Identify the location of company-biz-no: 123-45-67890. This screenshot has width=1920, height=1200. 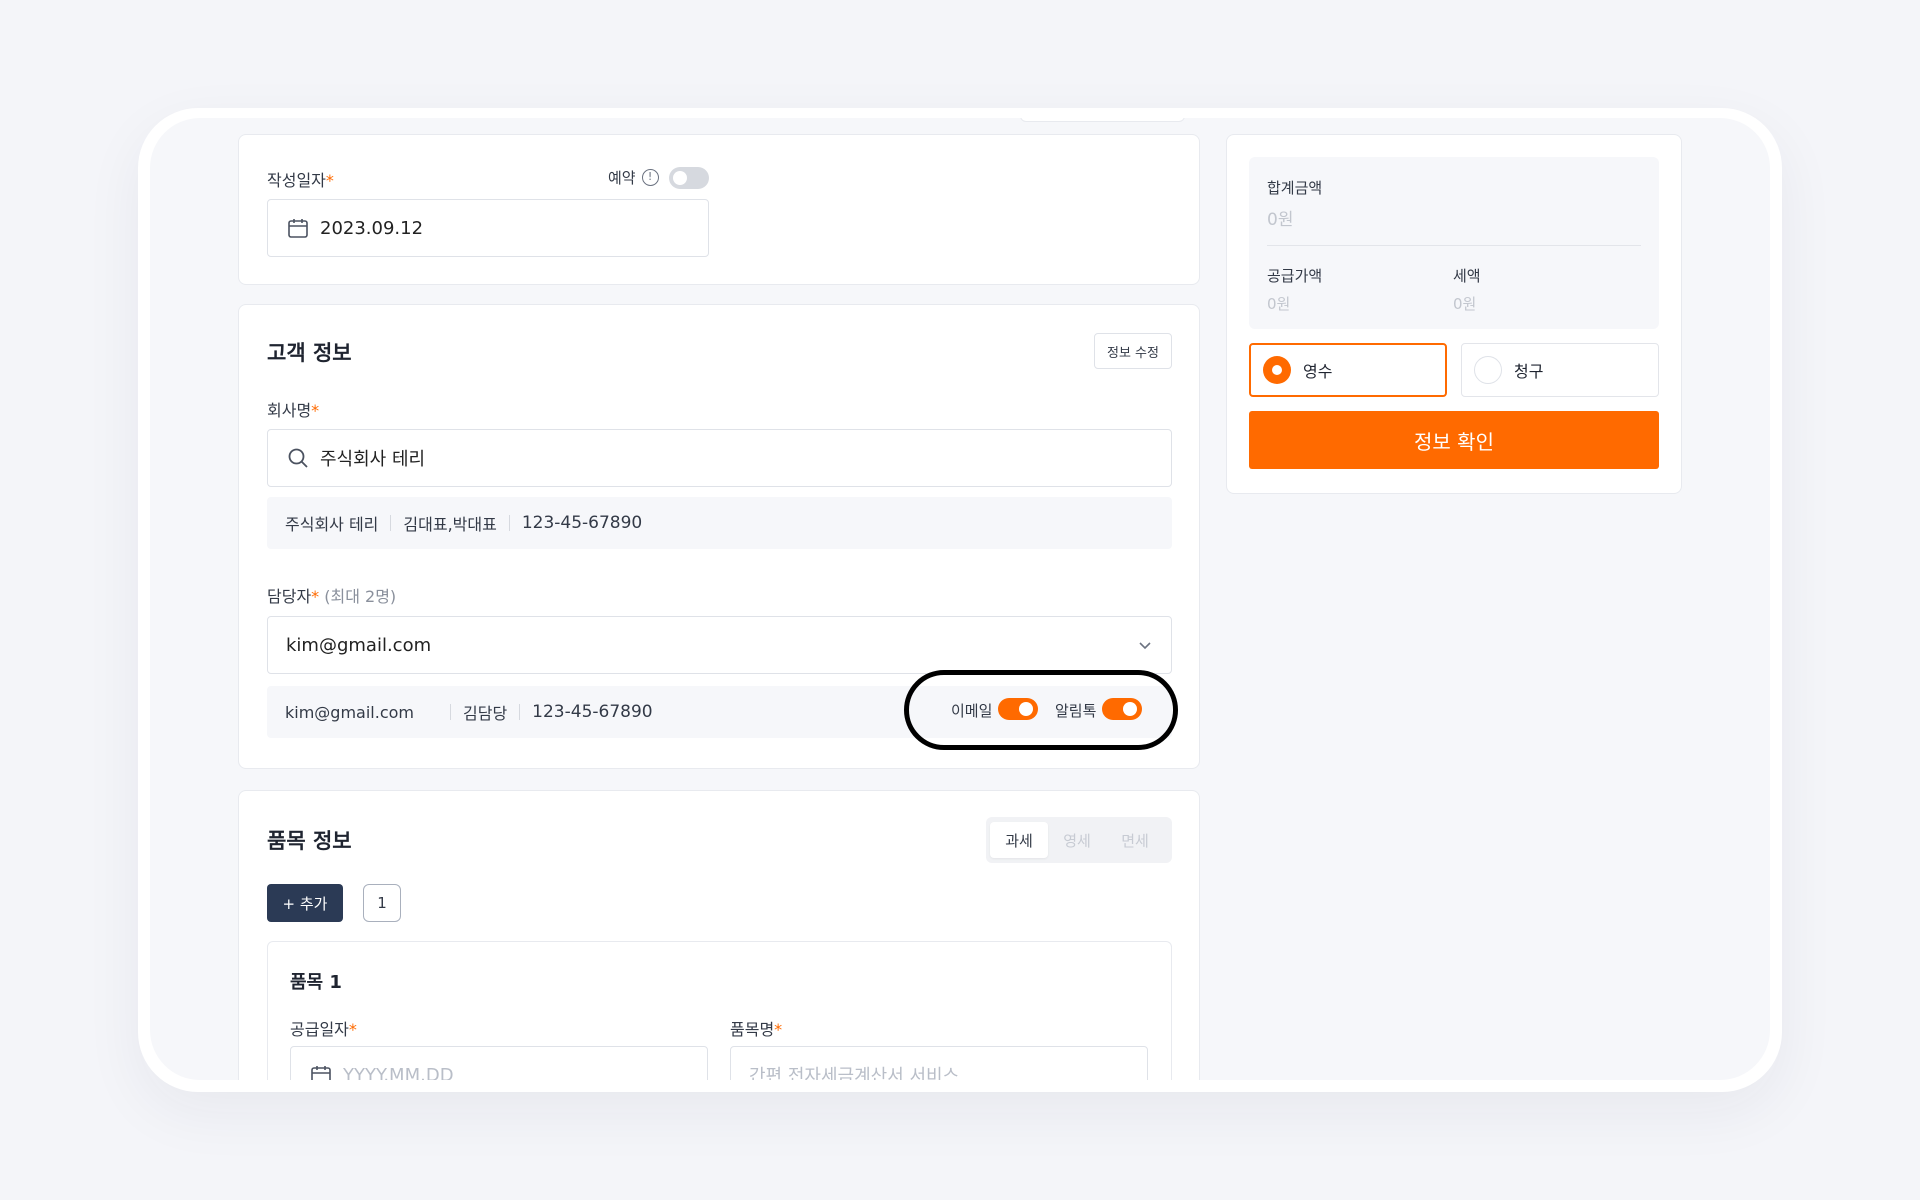
(582, 523).